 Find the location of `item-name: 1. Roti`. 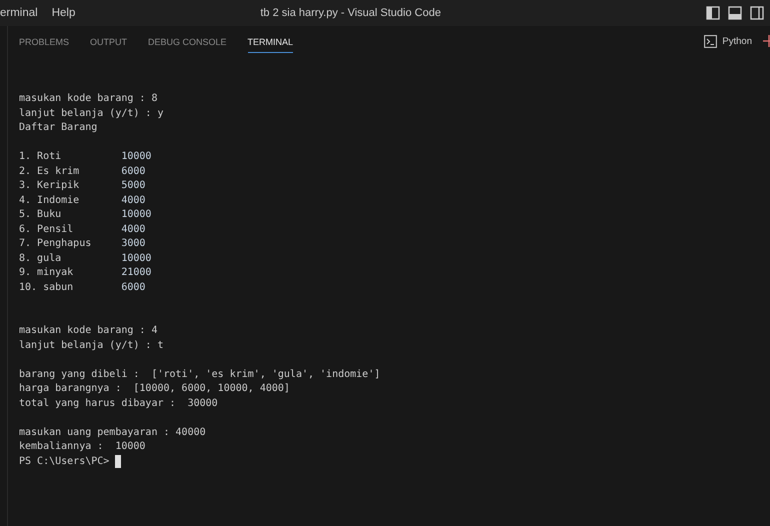

item-name: 1. Roti is located at coordinates (40, 157).